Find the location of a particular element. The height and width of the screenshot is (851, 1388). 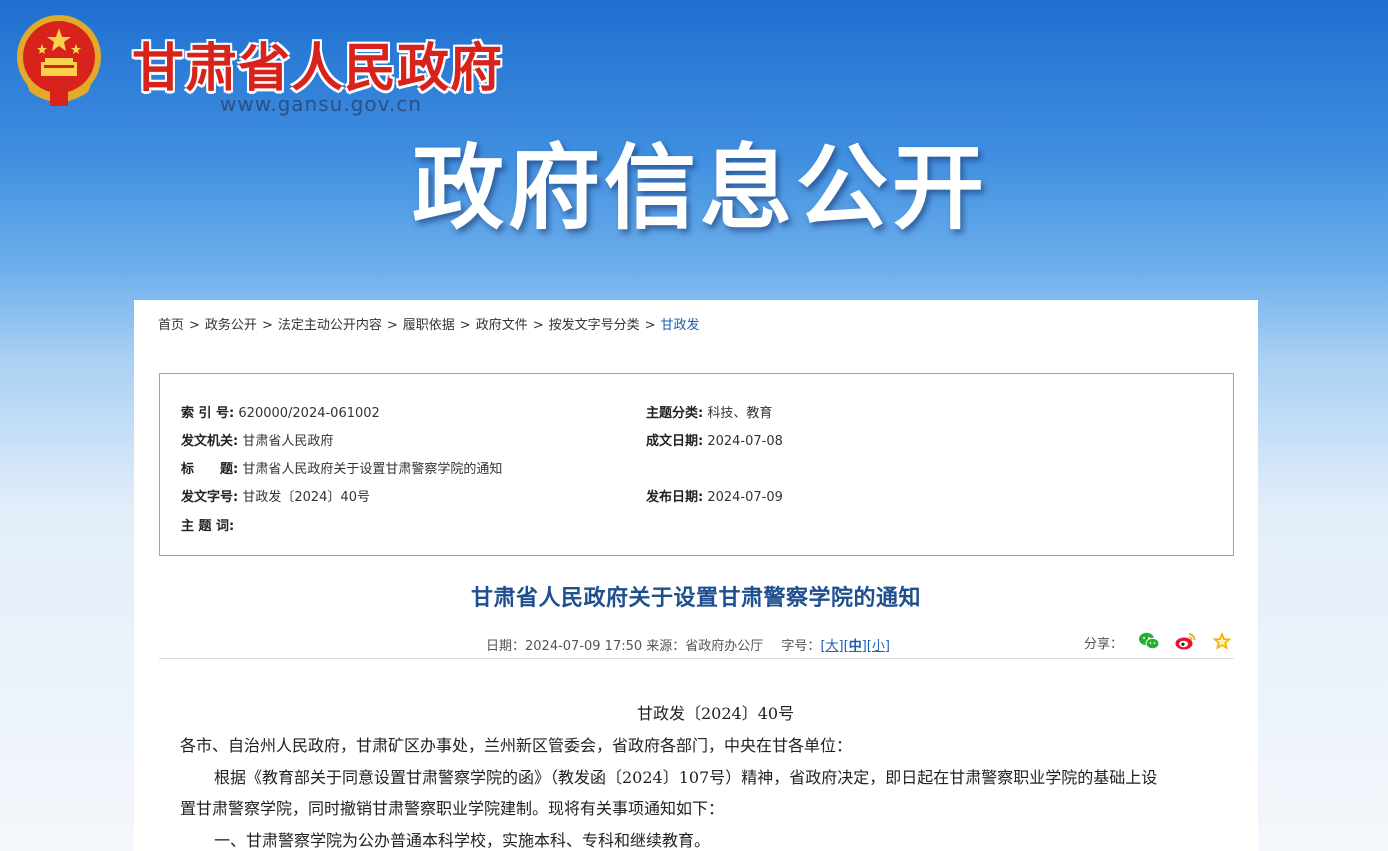

meta-index-value: 620000/2024-061002 is located at coordinates (309, 413).